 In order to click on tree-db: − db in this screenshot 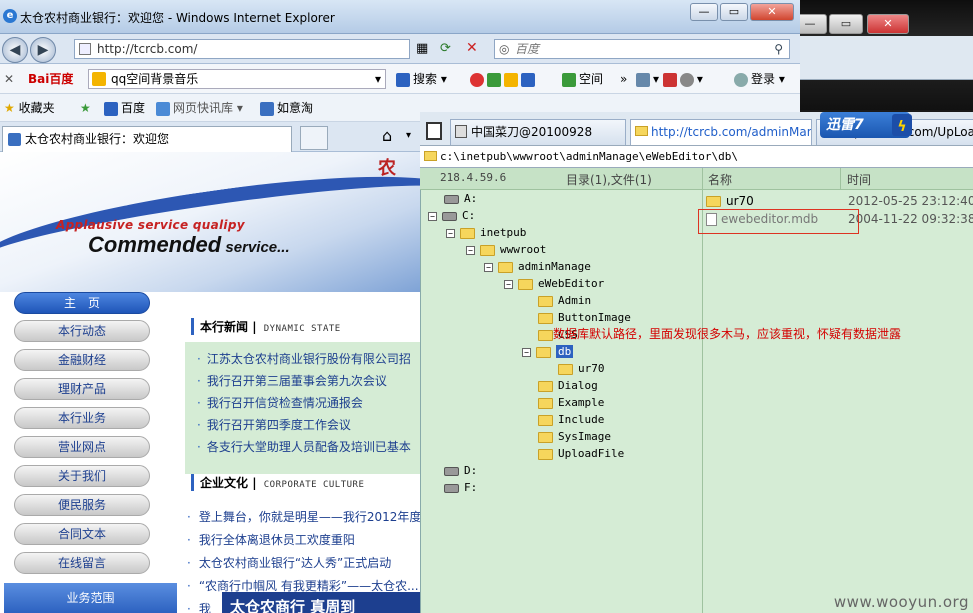, I will do `click(548, 352)`.